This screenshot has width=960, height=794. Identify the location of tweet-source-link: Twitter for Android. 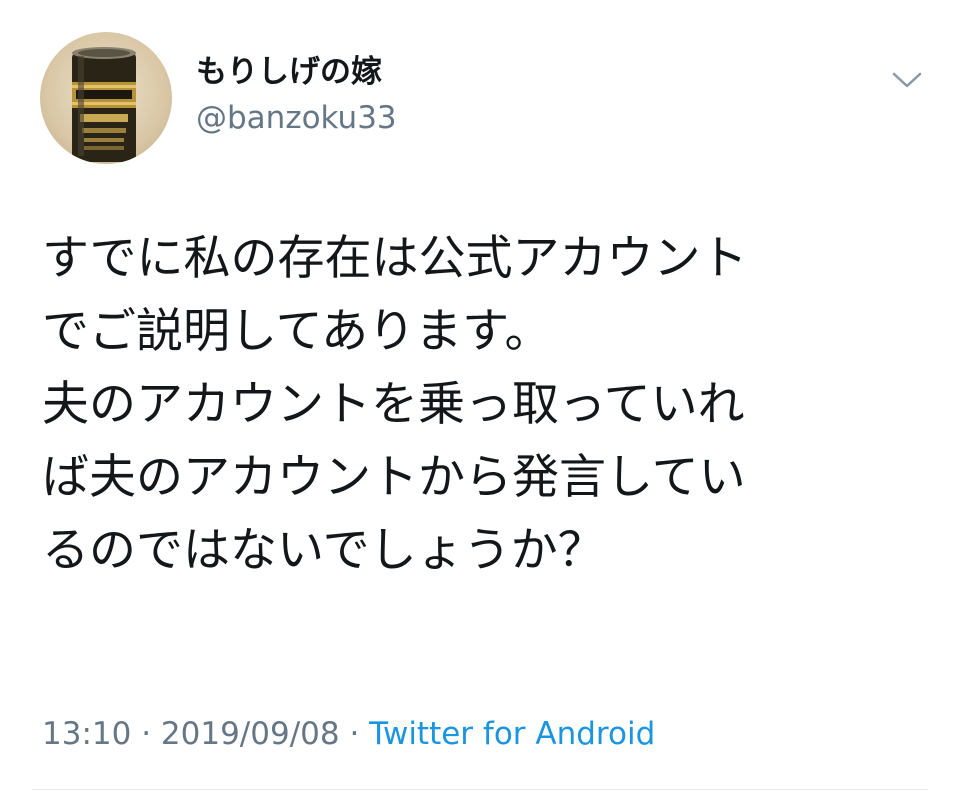
(512, 734).